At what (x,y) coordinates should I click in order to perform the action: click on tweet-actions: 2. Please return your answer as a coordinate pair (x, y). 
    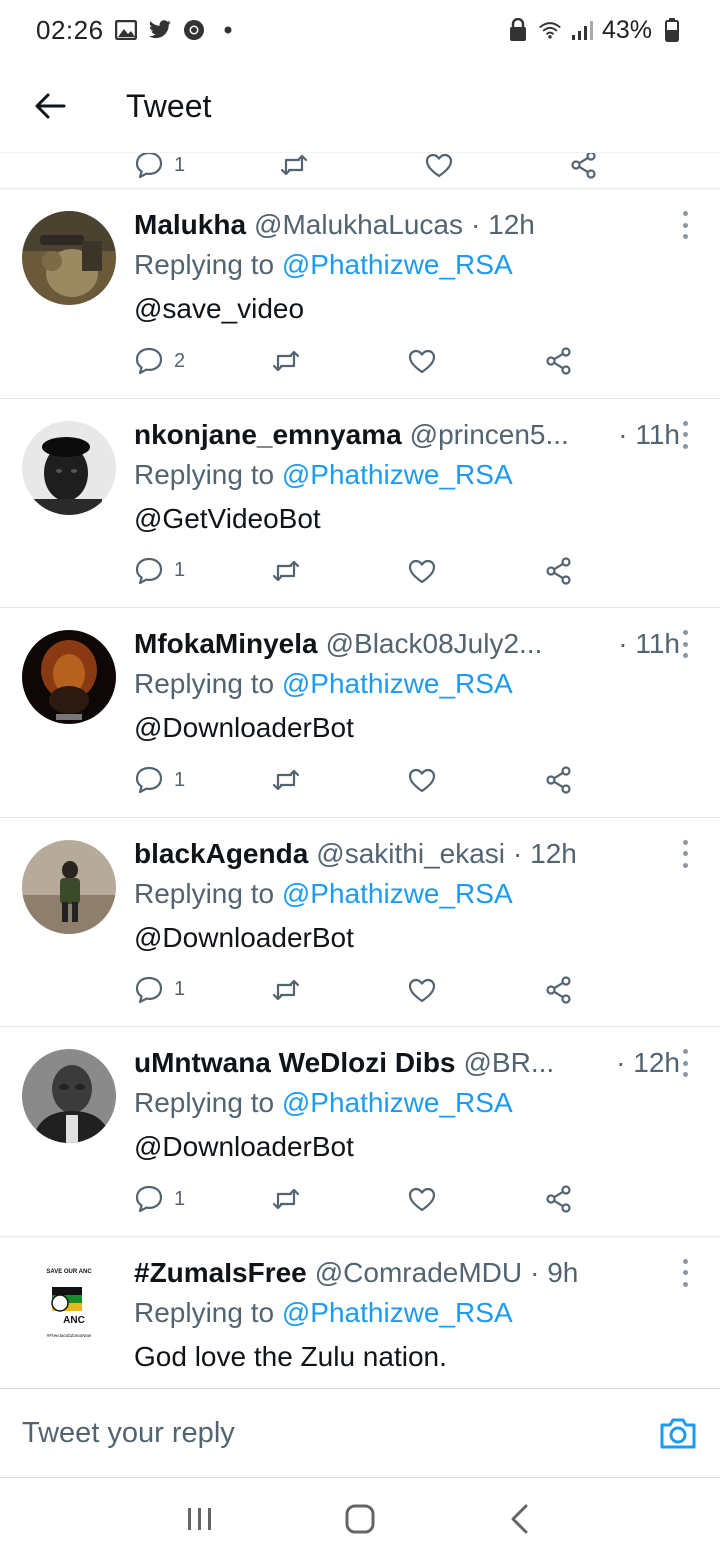
    Looking at the image, I should click on (407, 361).